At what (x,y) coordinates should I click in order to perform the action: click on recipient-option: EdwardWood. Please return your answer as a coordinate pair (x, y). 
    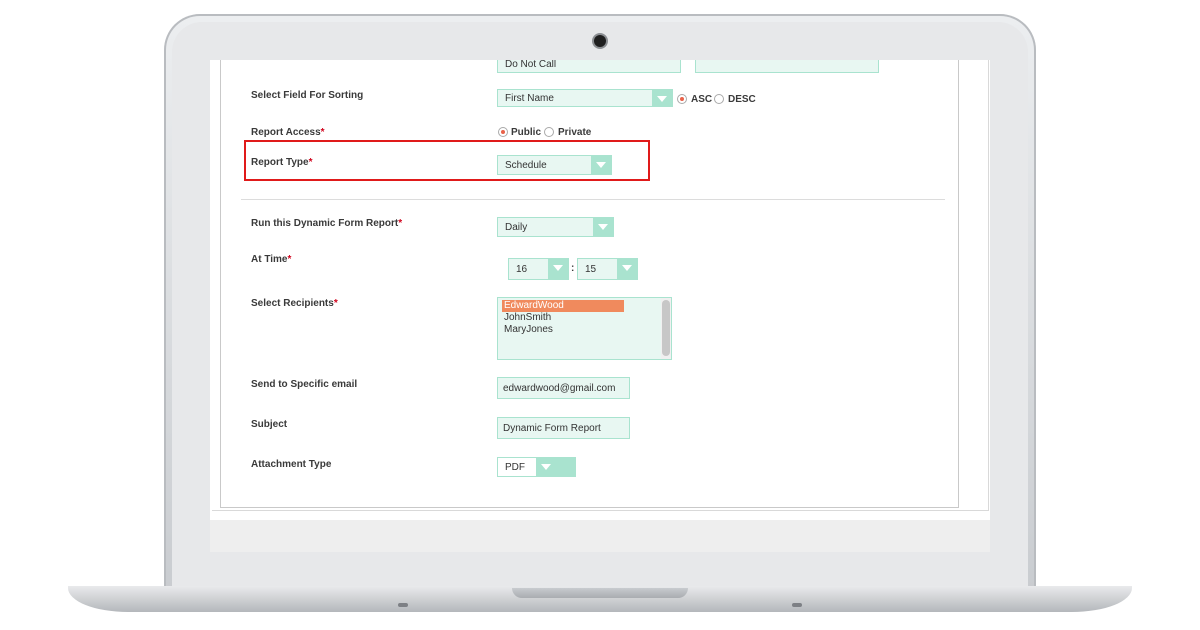
    Looking at the image, I should click on (563, 306).